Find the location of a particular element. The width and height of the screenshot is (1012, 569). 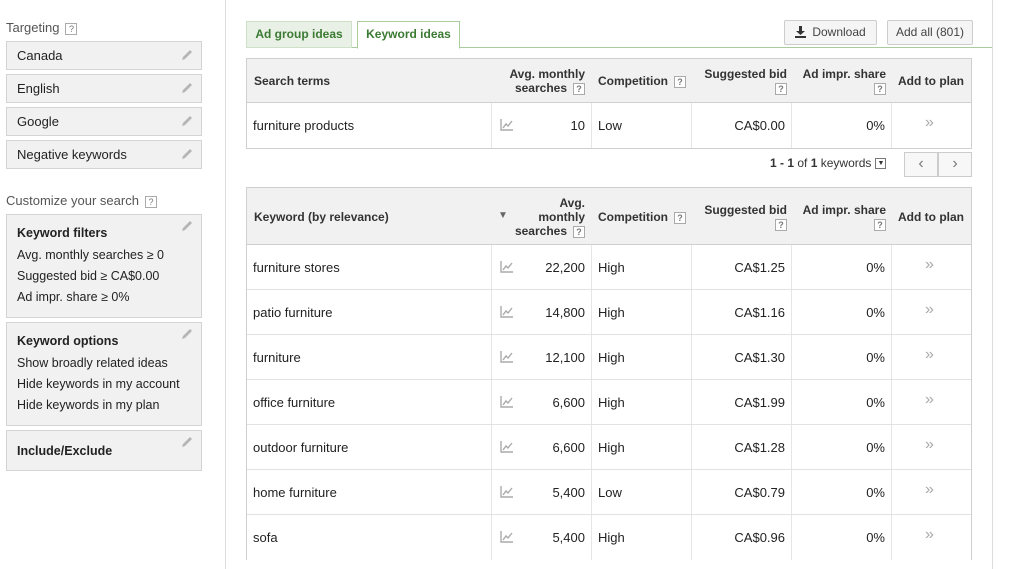

filter-line: Avg. monthly searches ≥ 0 is located at coordinates (90, 255).